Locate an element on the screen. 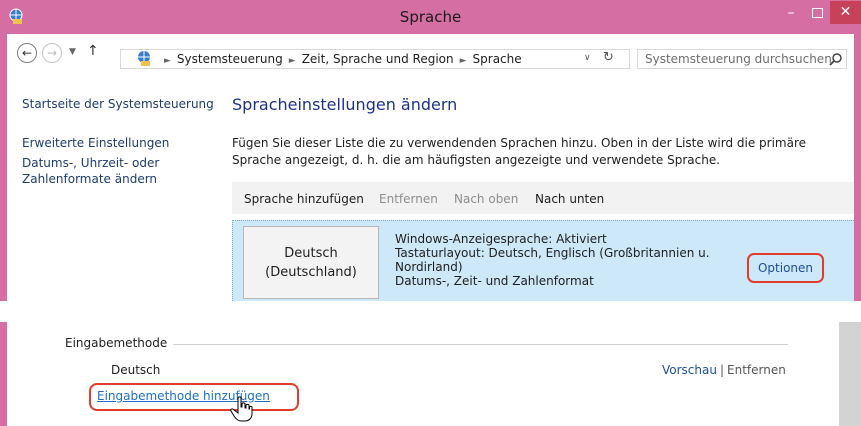 This screenshot has width=861, height=426. scrollbar is located at coordinates (850, 374).